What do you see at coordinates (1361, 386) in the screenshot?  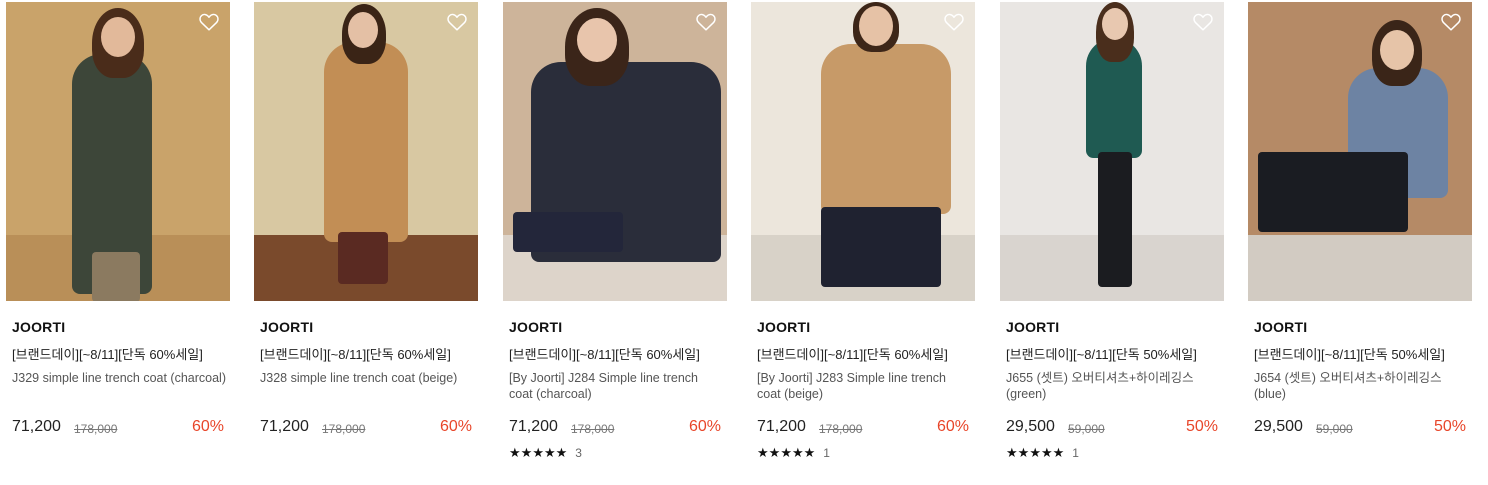 I see `product-name: J654 (셋트) 오버티셔츠+하이레깅스 (blue)` at bounding box center [1361, 386].